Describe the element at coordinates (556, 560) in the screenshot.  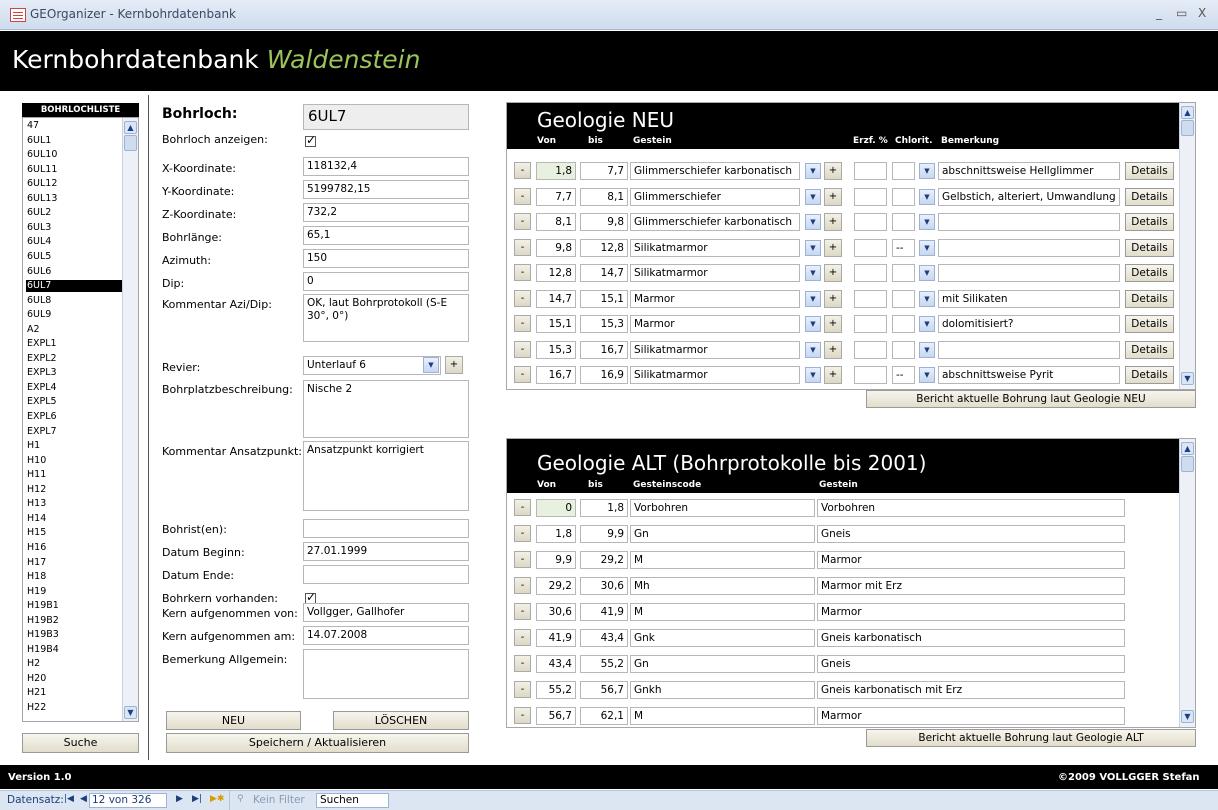
I see `von-cell: 9,9` at that location.